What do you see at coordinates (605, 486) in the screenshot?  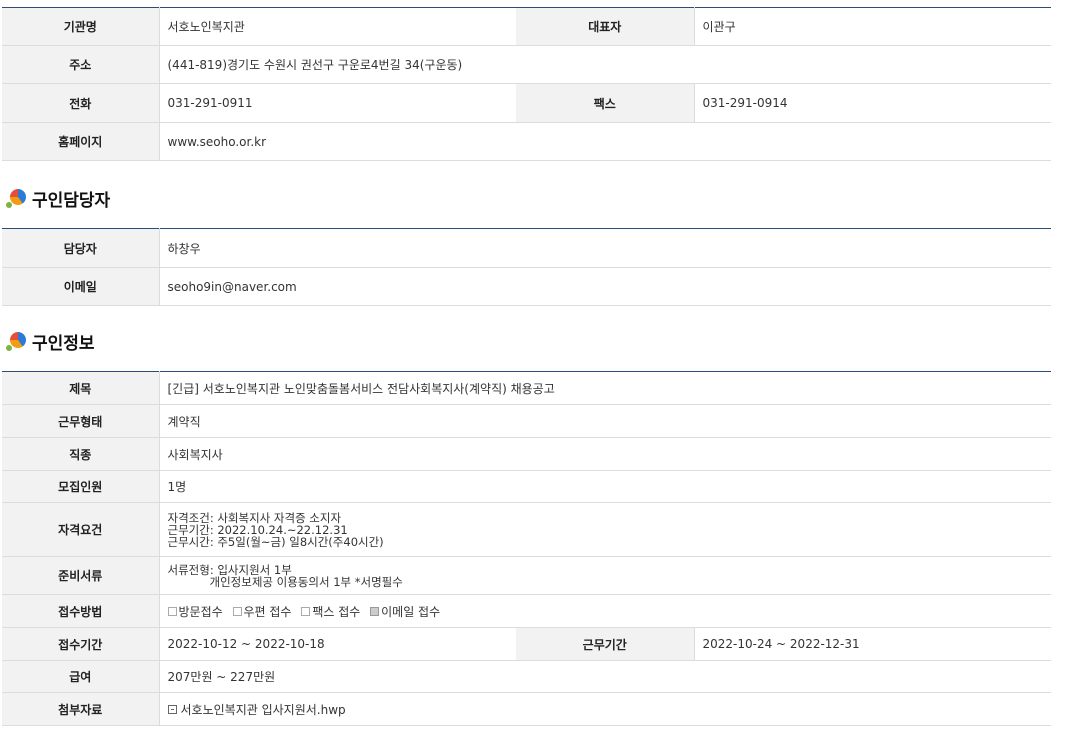 I see `headcount-value: 1명` at bounding box center [605, 486].